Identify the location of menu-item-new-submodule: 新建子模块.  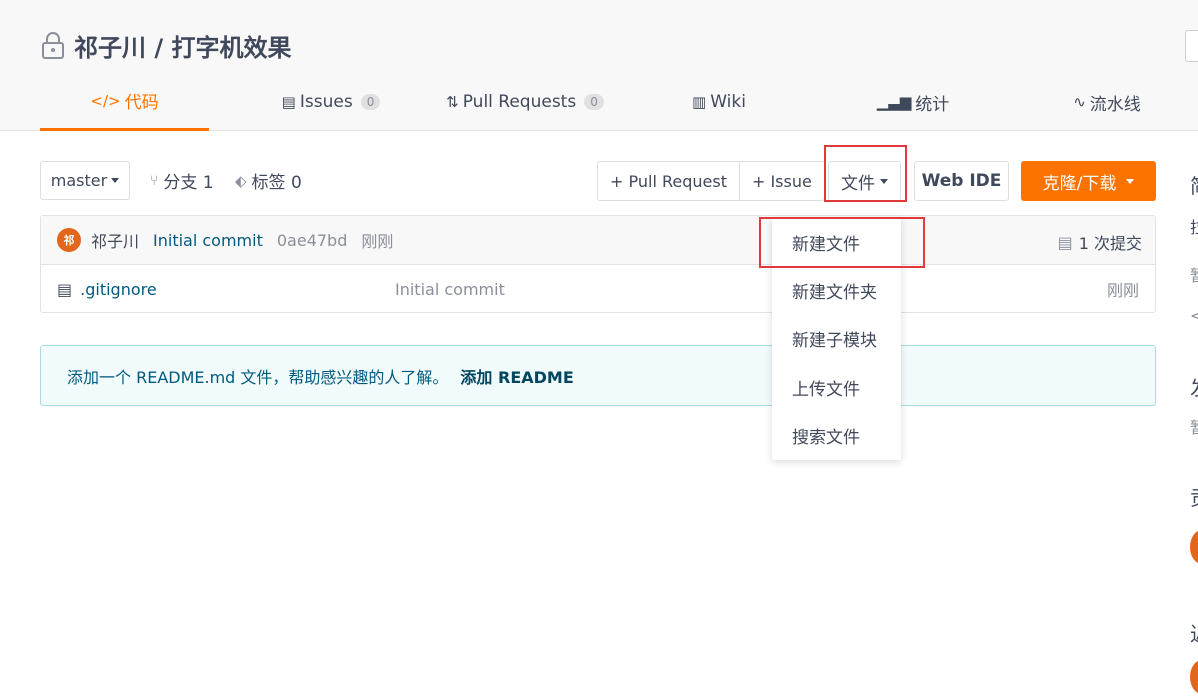
(836, 339).